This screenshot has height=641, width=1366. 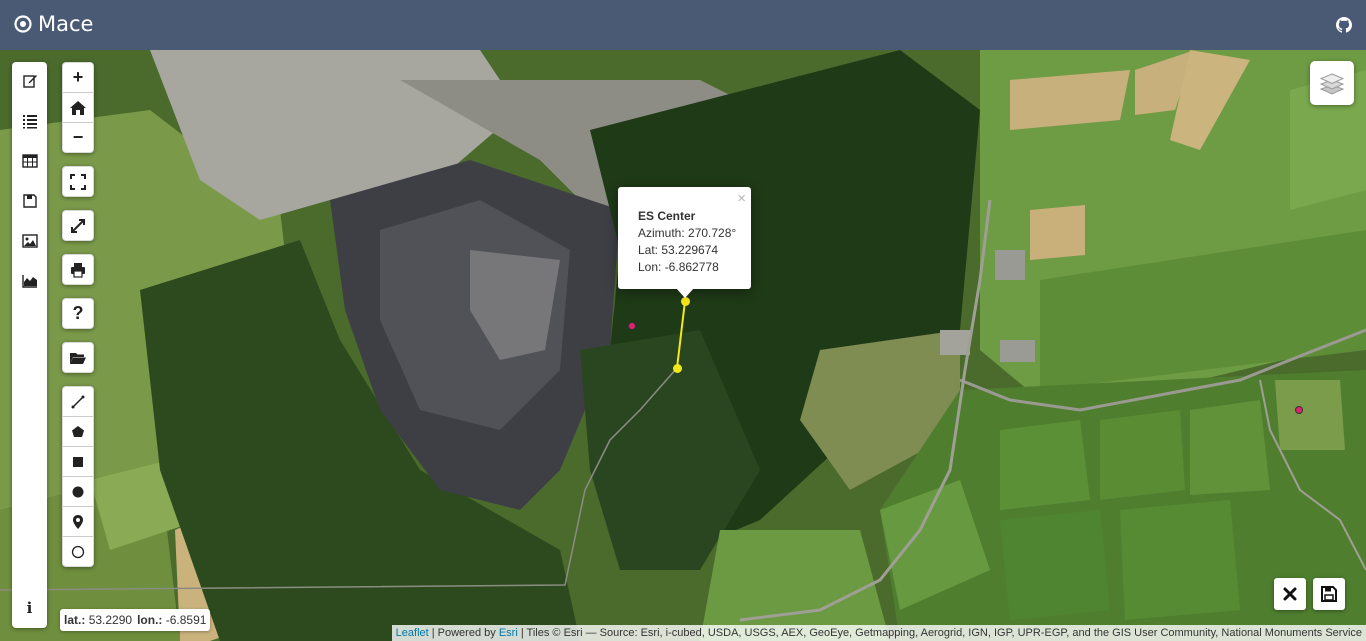 I want to click on fullscreen-button, so click(x=78, y=181).